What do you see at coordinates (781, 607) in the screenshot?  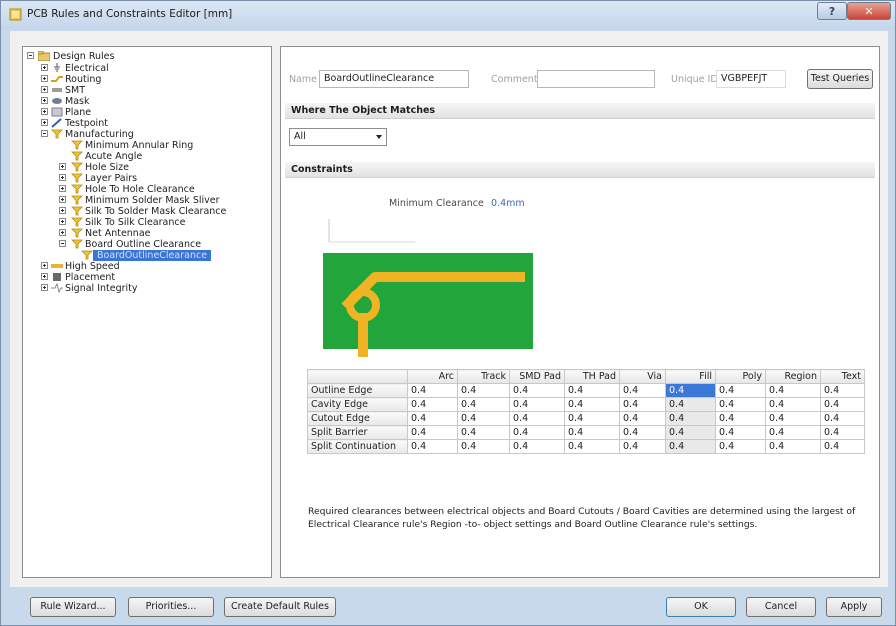 I see `cancel-button: Cancel` at bounding box center [781, 607].